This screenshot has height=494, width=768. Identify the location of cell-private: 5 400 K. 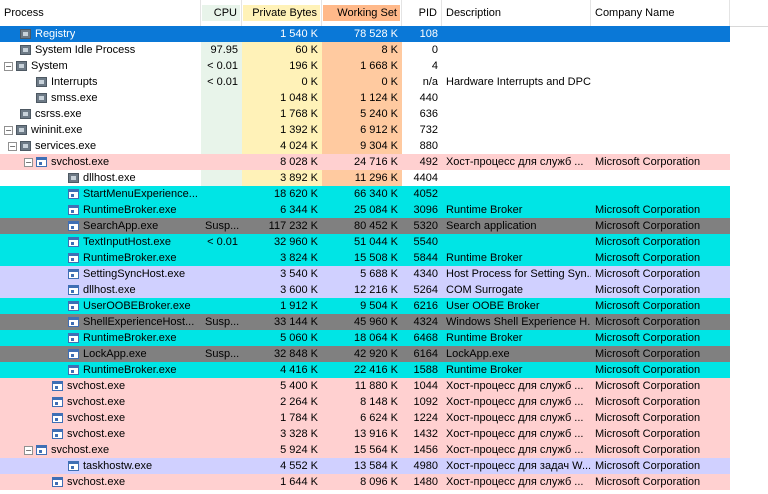
(282, 386).